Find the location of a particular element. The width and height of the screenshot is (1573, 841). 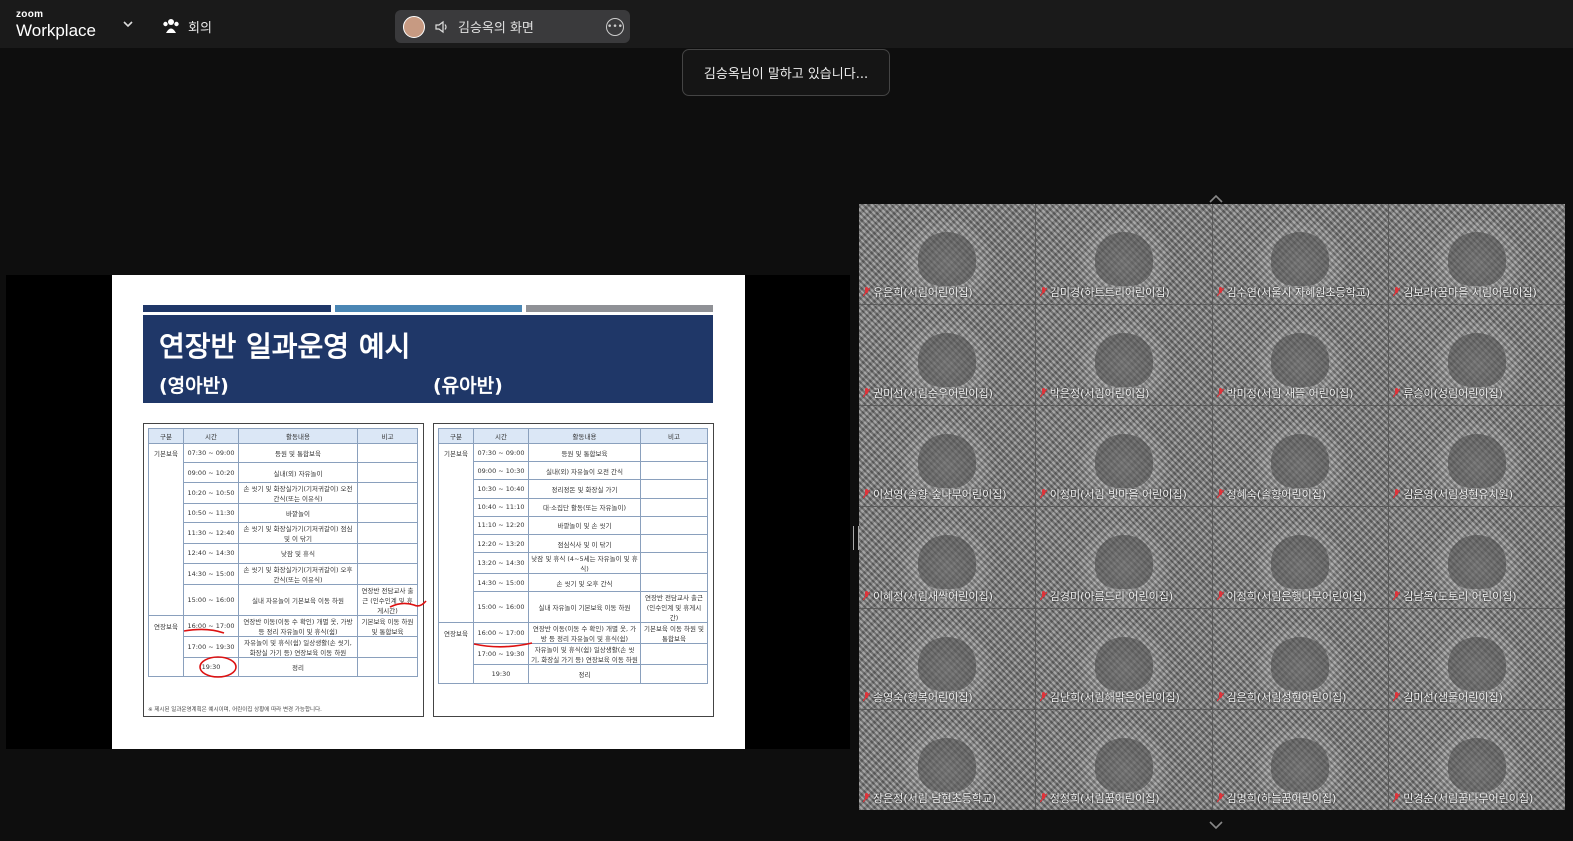

participant-video-tile: 장은정(서림 남현초등학교) is located at coordinates (947, 759).